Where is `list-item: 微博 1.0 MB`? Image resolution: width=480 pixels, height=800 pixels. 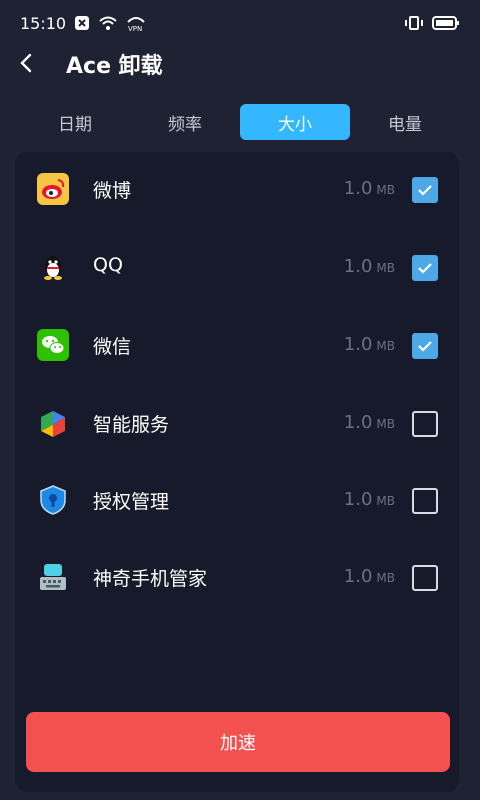 list-item: 微博 1.0 MB is located at coordinates (237, 189).